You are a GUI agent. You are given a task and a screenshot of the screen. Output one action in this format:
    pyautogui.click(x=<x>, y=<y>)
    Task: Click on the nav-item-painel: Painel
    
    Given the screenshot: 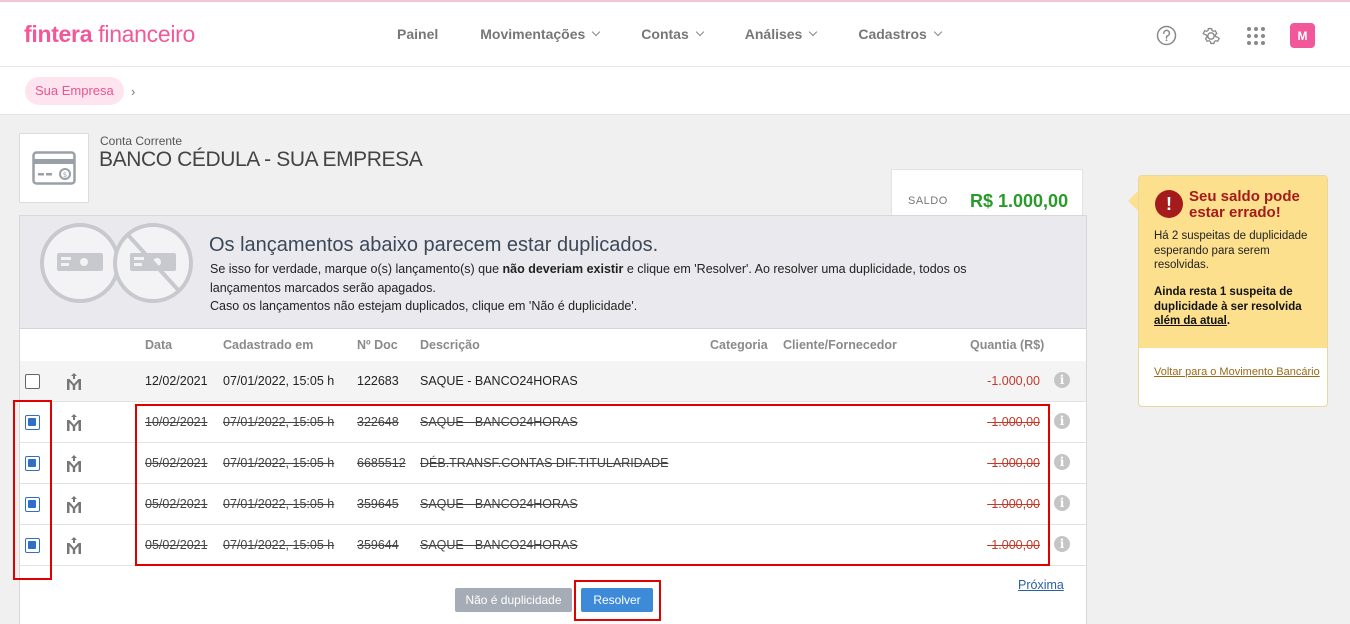 What is the action you would take?
    pyautogui.click(x=417, y=34)
    